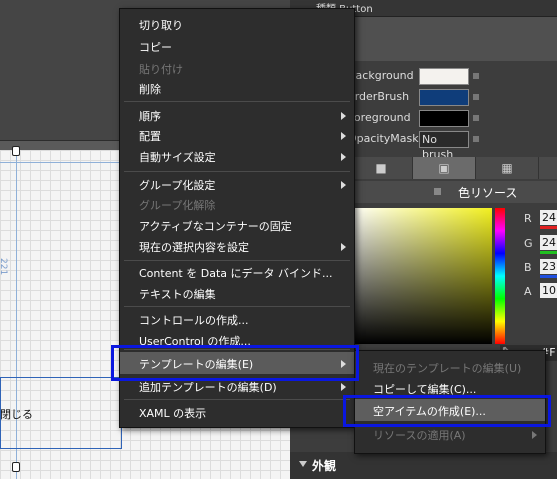 The image size is (557, 479). I want to click on channel-value-input: 23, so click(548, 266).